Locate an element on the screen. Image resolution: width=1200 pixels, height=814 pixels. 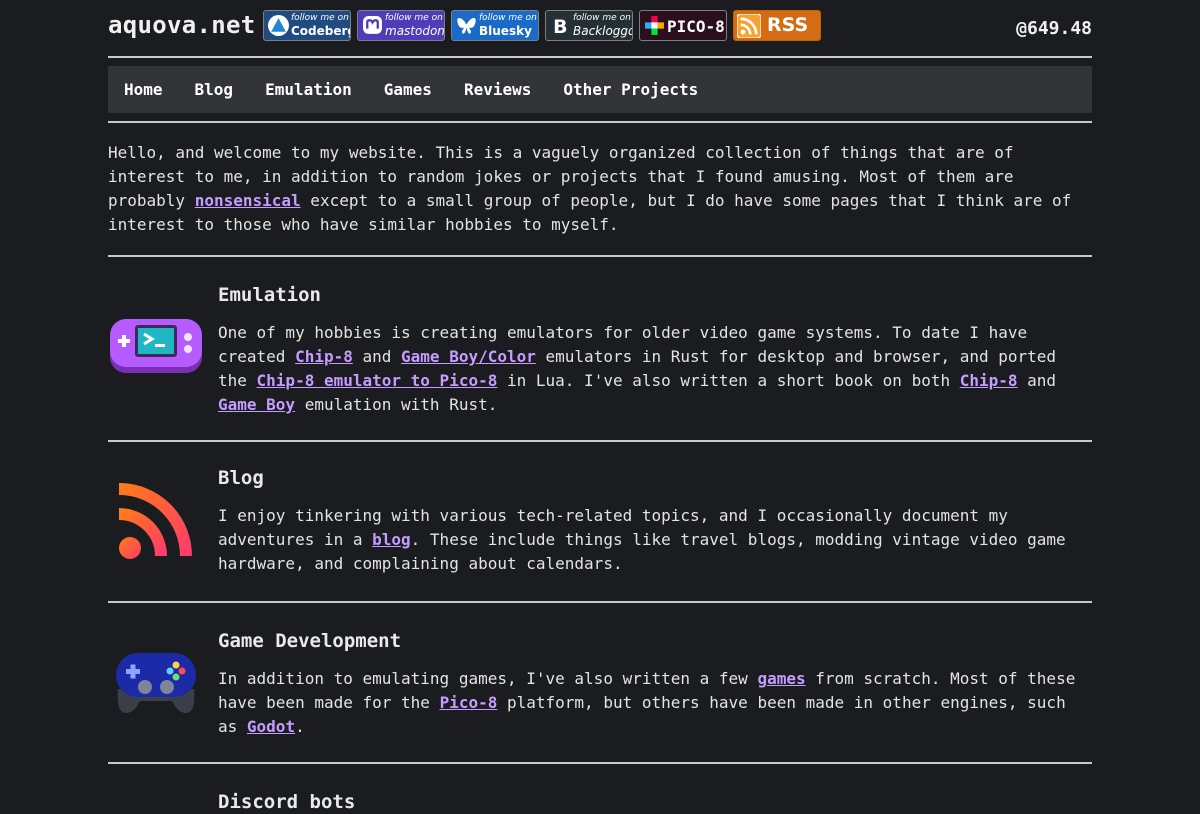
backloggd-icon: B is located at coordinates (560, 26).